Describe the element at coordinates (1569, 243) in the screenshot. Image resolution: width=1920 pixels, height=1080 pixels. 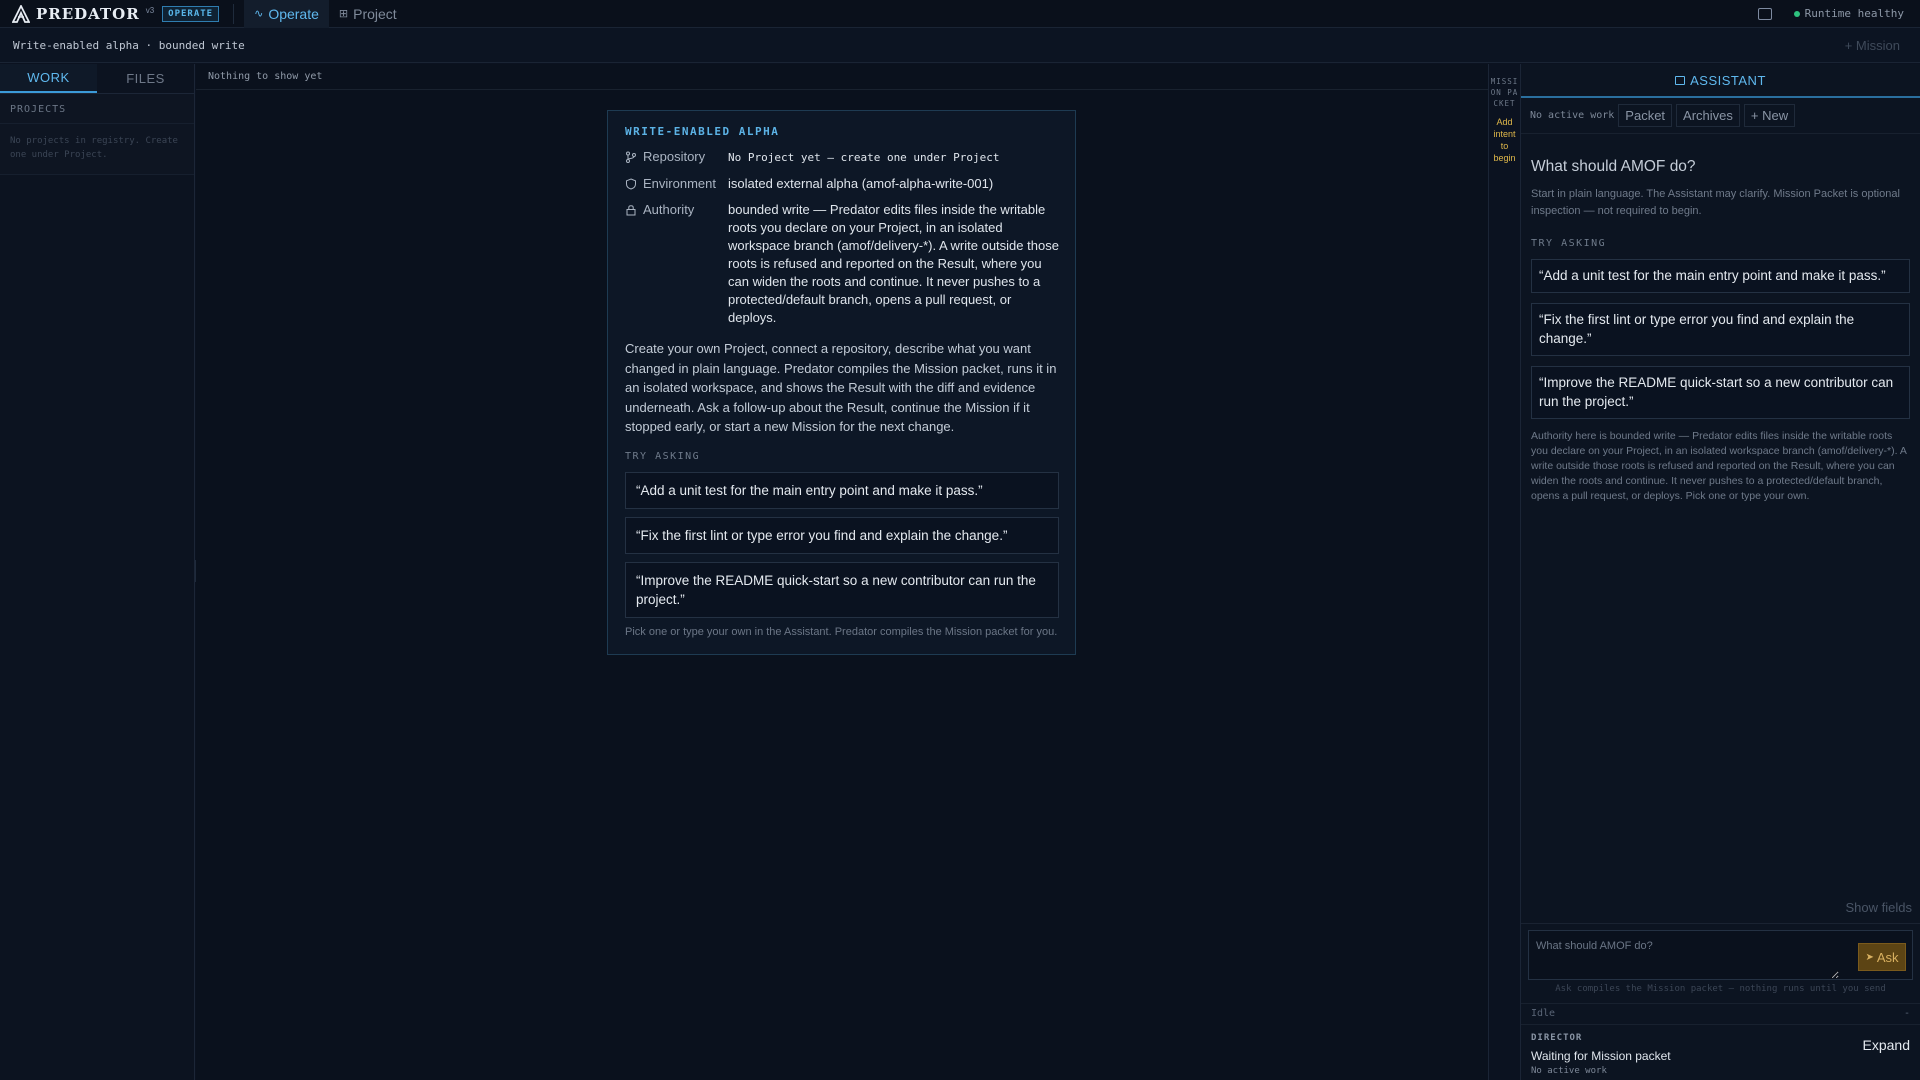
I see `assistant-try-asking-label: TRY ASKING` at that location.